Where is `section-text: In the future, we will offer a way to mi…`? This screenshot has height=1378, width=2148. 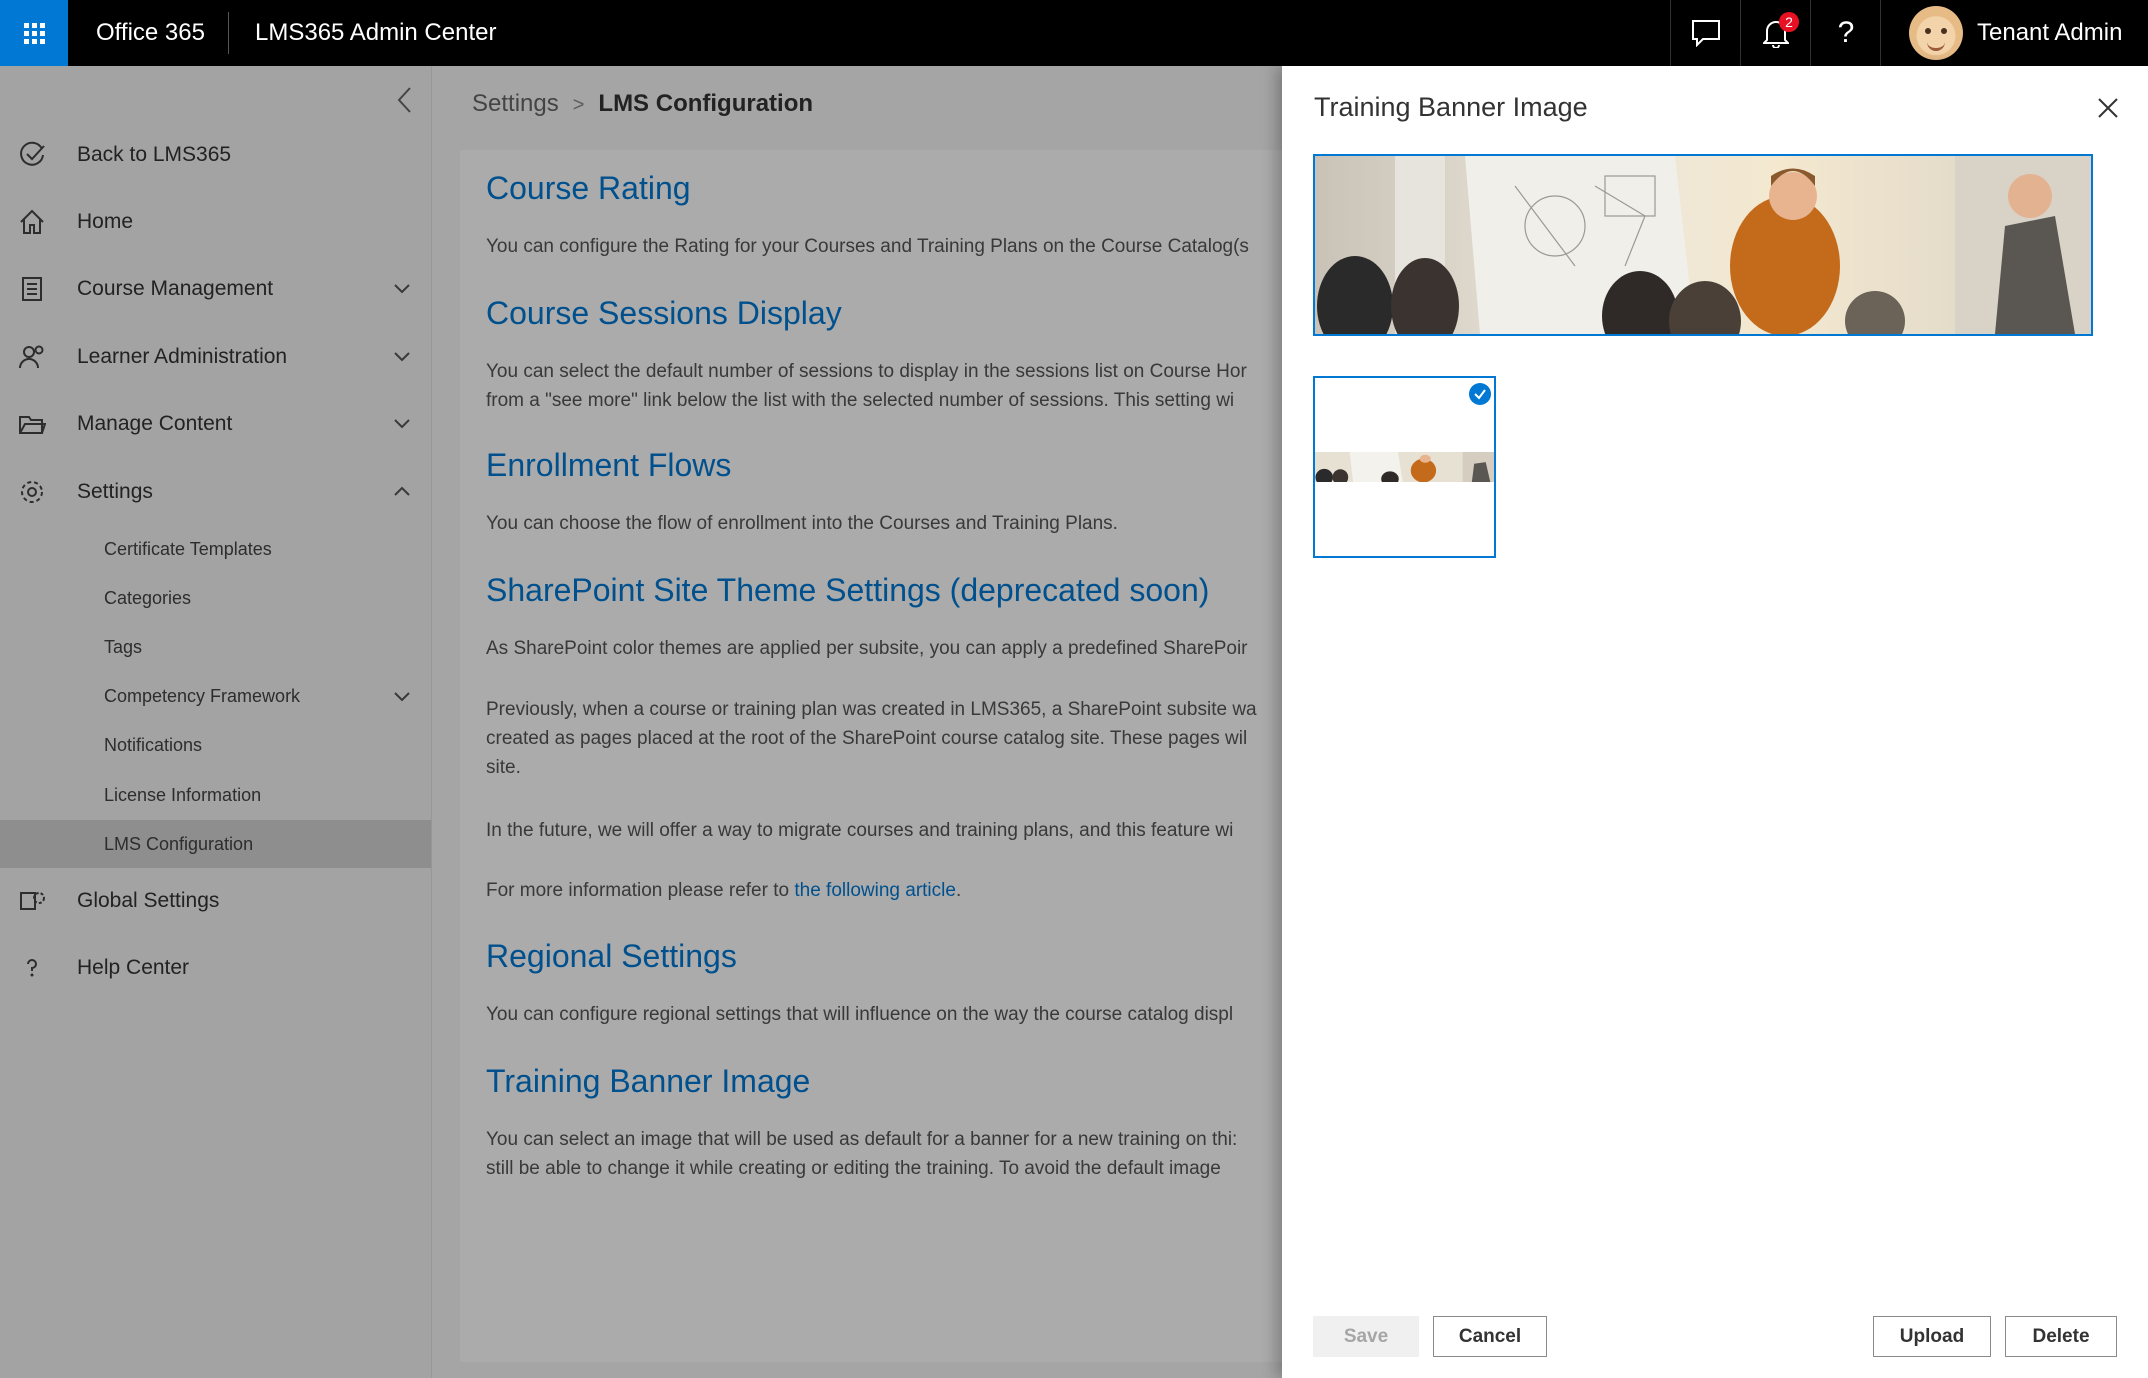 section-text: In the future, we will offer a way to mi… is located at coordinates (860, 830).